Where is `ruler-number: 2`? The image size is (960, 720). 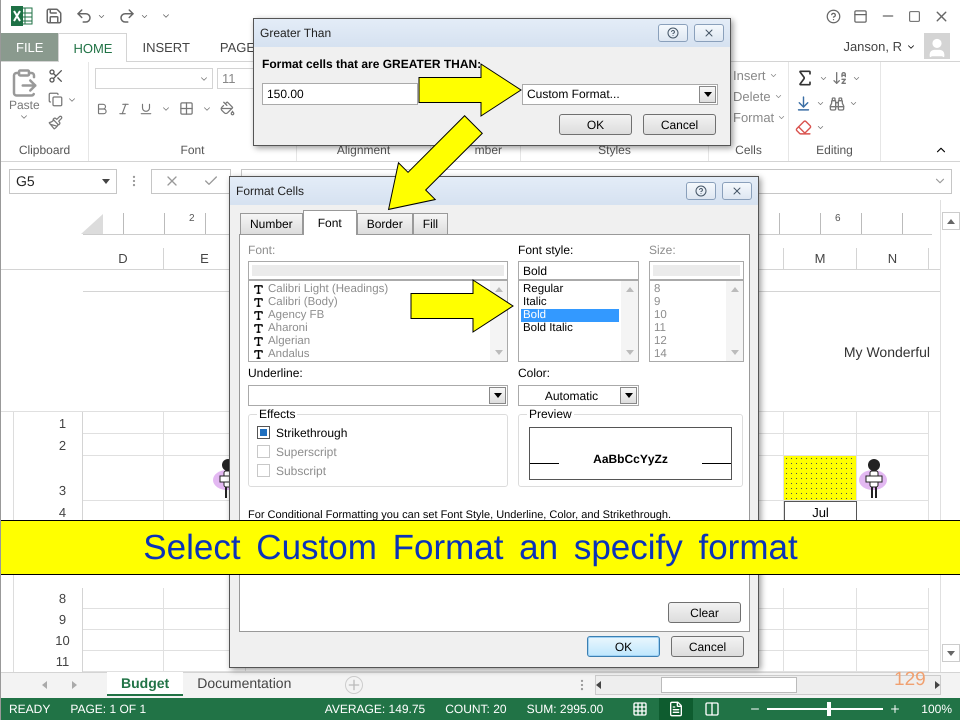 ruler-number: 2 is located at coordinates (193, 218).